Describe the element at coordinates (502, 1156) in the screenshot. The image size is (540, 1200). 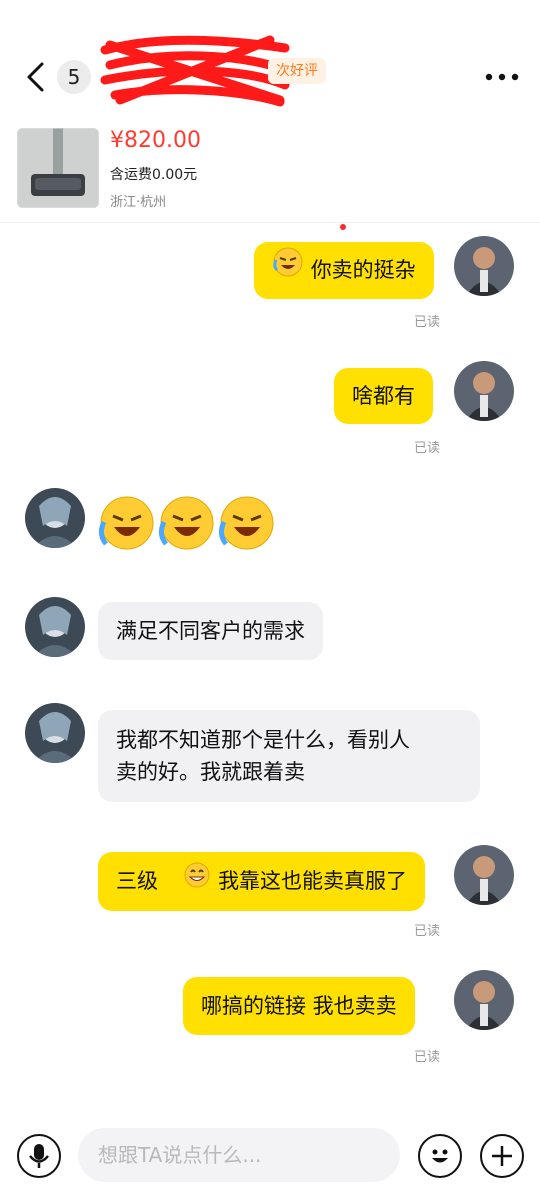
I see `add-attachment-icon` at that location.